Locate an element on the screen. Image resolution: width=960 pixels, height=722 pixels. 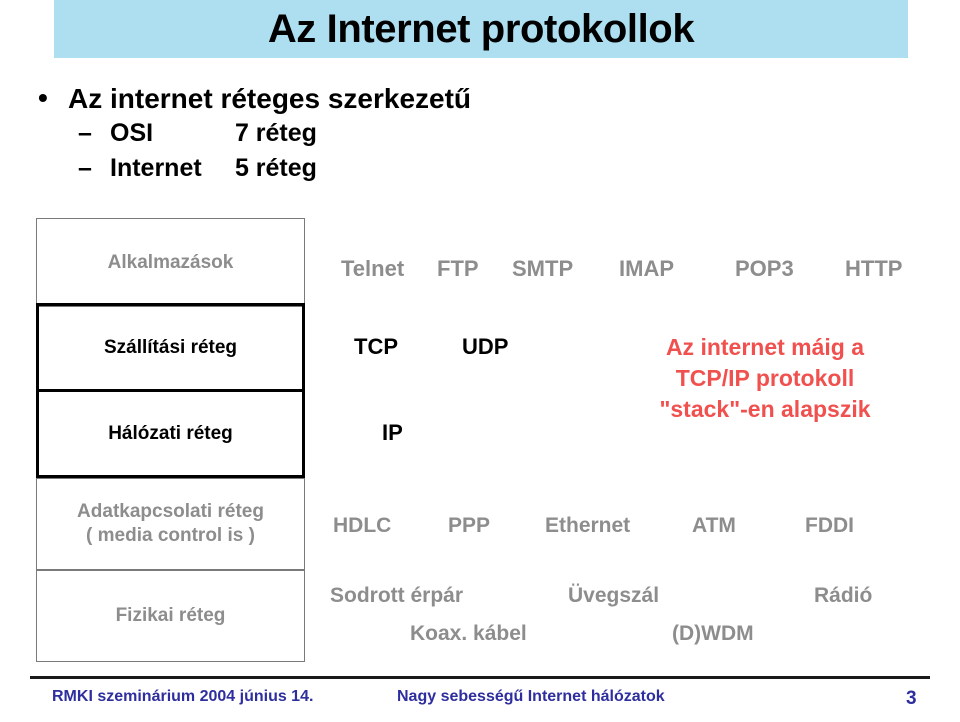
layer-label-application: Alkalmazások is located at coordinates (170, 262).